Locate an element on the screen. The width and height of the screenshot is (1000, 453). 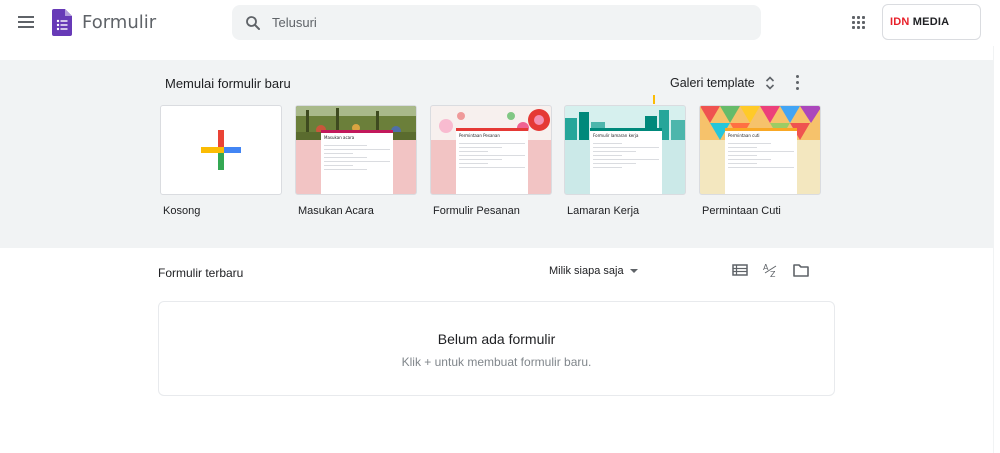
sort-az-icon: A Z is located at coordinates (771, 270).